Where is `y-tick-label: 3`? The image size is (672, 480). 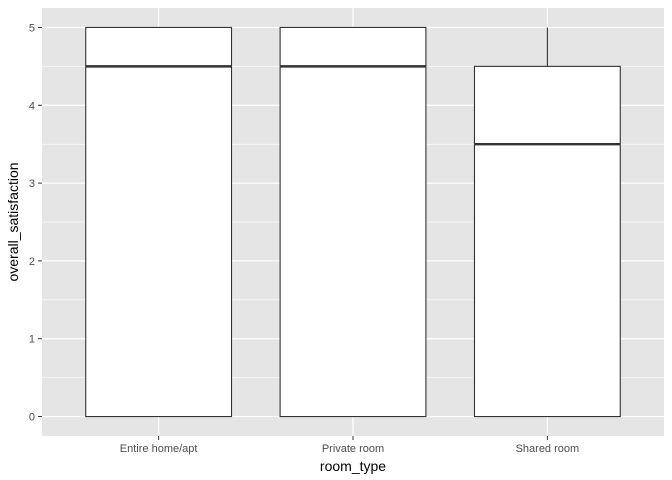
y-tick-label: 3 is located at coordinates (32, 184).